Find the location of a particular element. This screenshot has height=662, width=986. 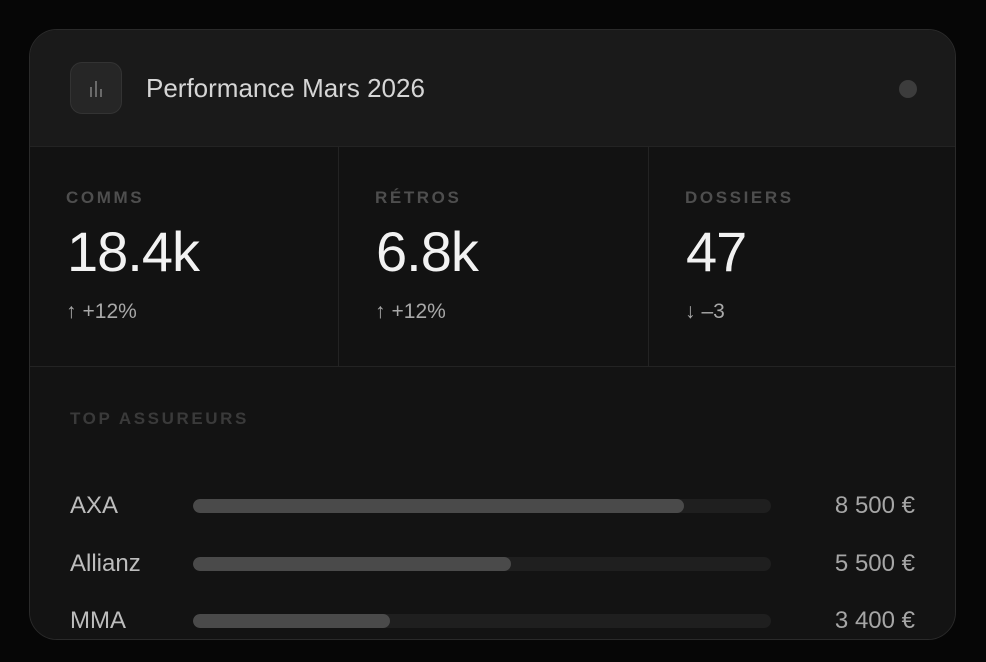

insurer-amount: 5 500 € is located at coordinates (874, 563).